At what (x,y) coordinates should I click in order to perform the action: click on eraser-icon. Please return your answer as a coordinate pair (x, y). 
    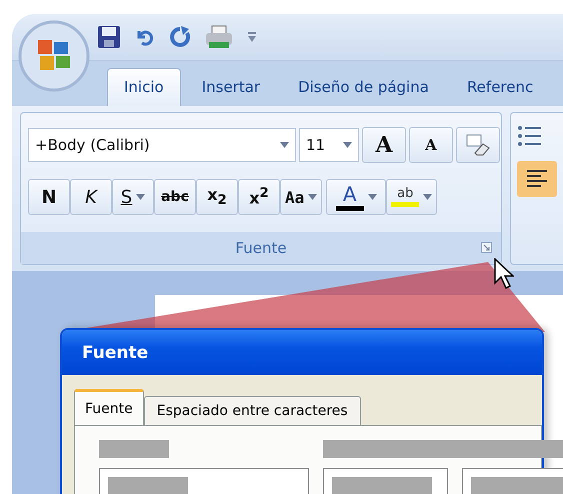
    Looking at the image, I should click on (478, 145).